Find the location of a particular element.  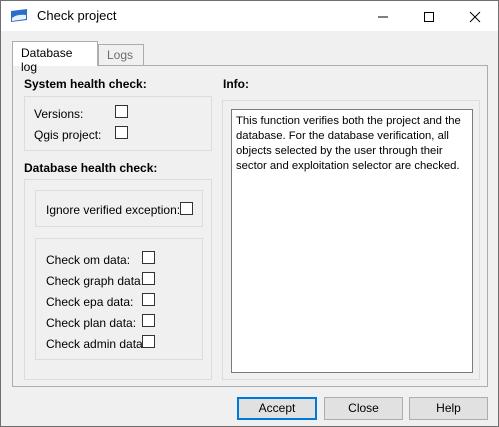

minimize-icon is located at coordinates (383, 17).